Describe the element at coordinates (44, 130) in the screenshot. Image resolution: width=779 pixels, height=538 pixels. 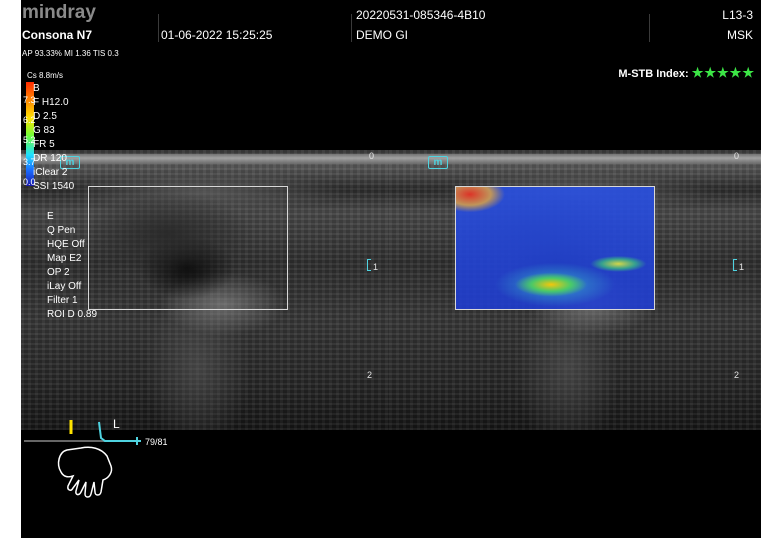
I see `param-gain: G 83` at that location.